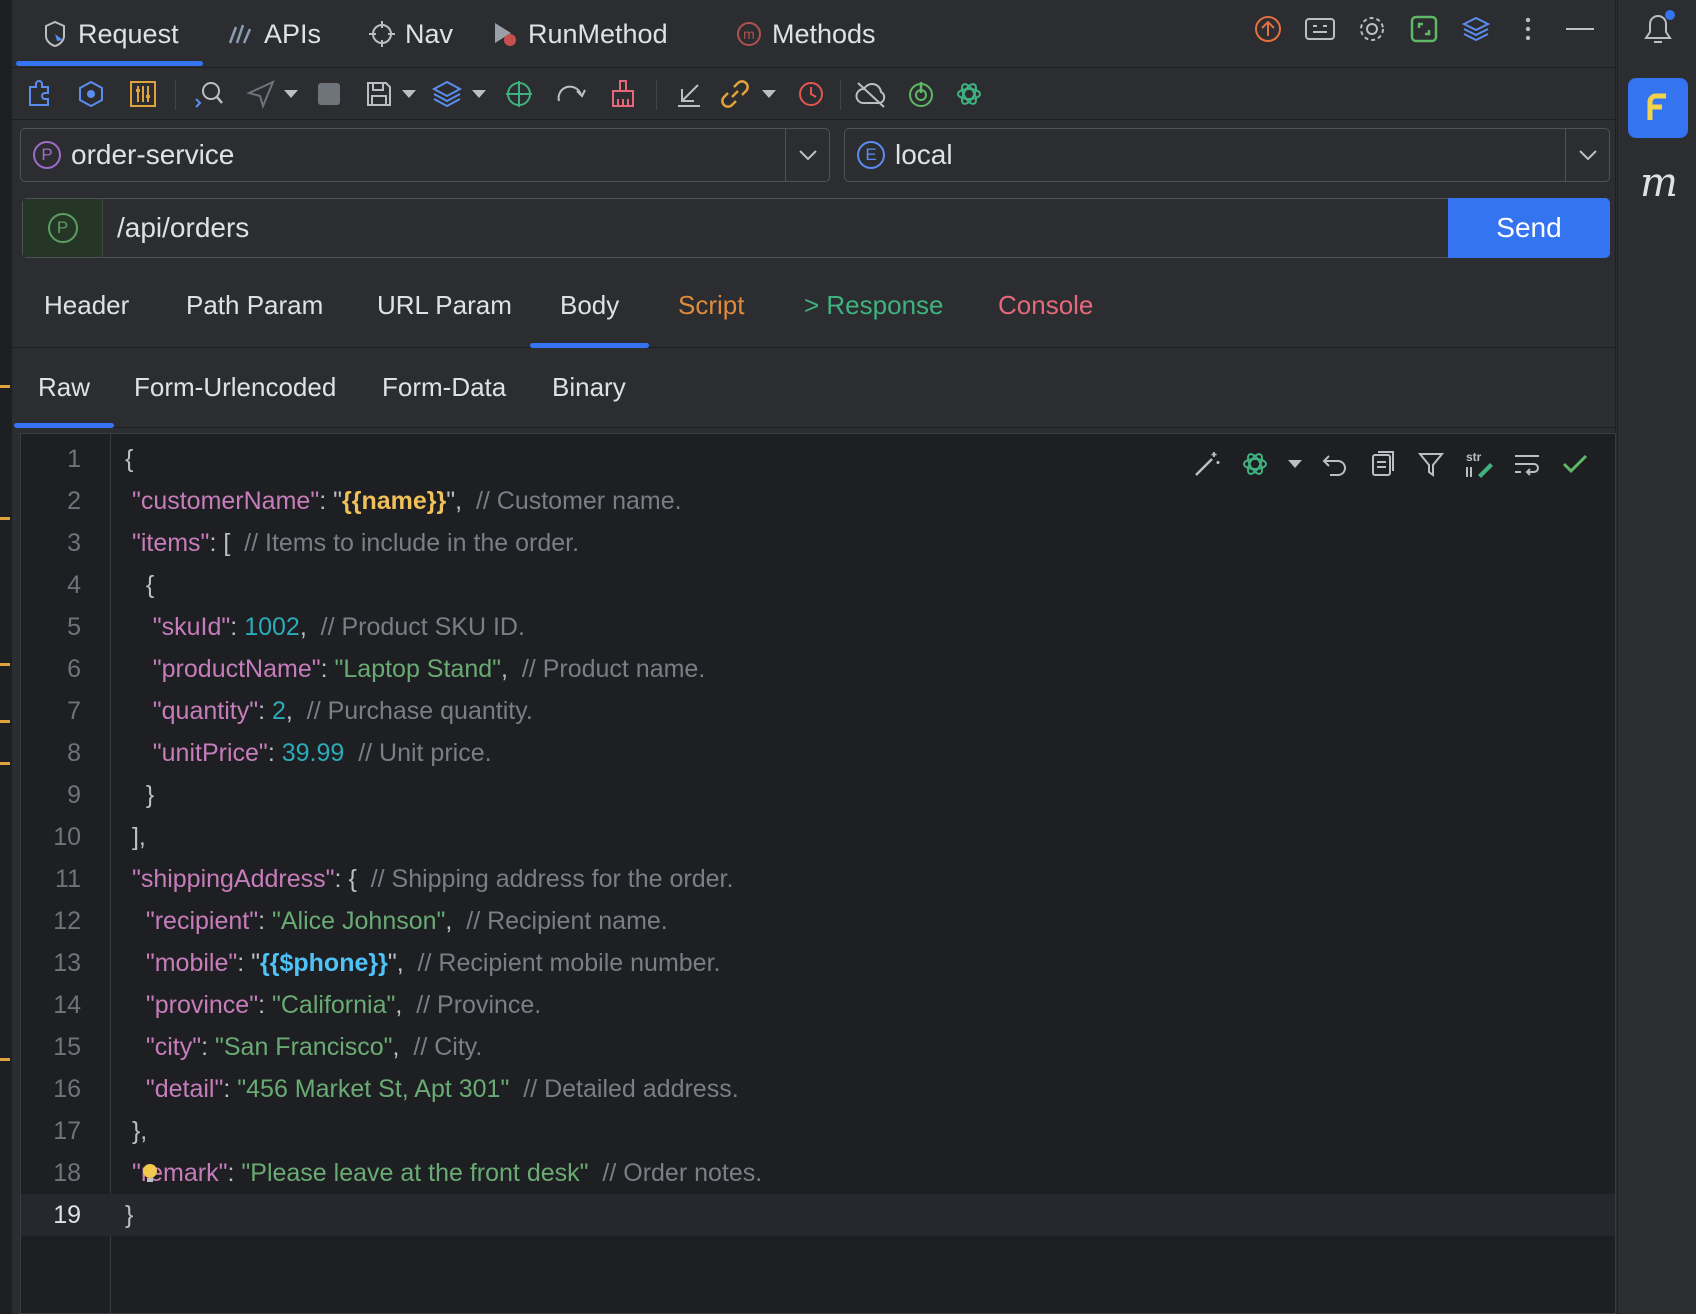  I want to click on change-marker, so click(5, 1059).